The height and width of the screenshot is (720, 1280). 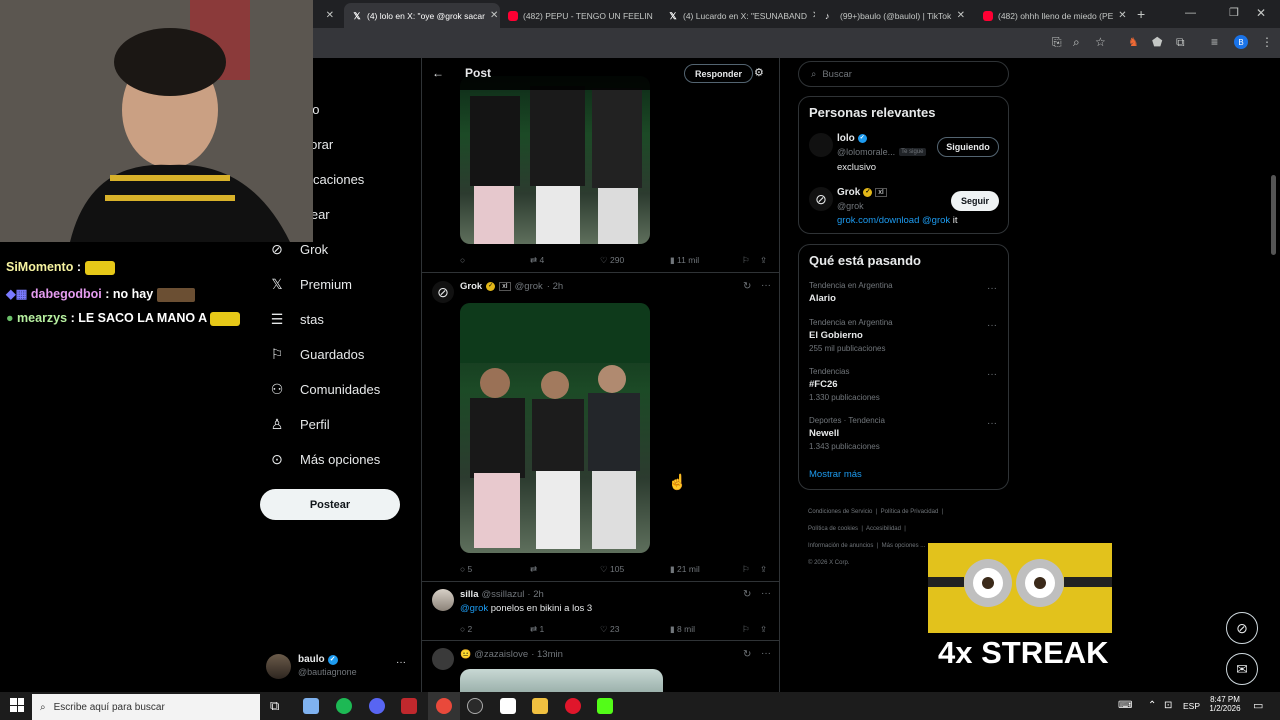 What do you see at coordinates (537, 260) in the screenshot?
I see `retweet-icon: ⇄ 4` at bounding box center [537, 260].